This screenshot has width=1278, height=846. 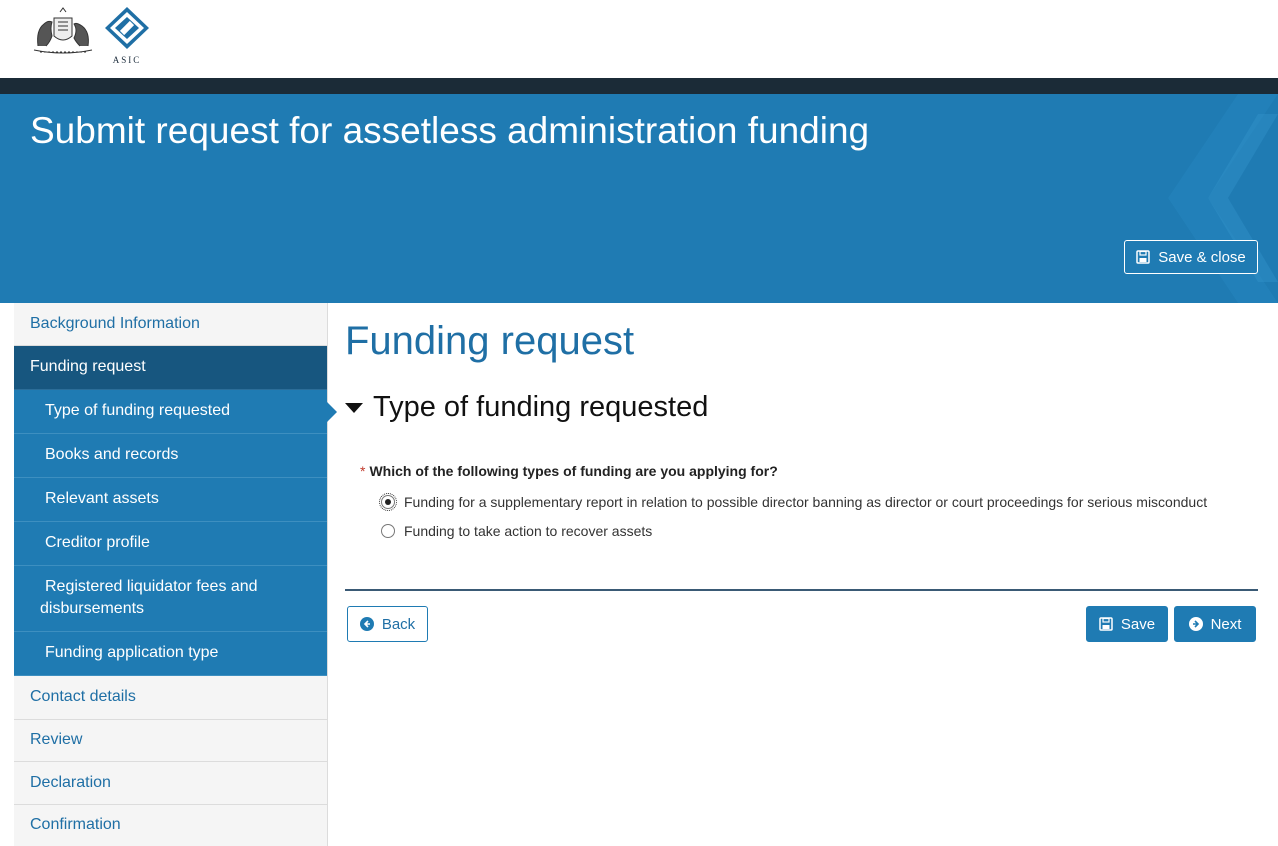 What do you see at coordinates (639, 86) in the screenshot?
I see `header-strip` at bounding box center [639, 86].